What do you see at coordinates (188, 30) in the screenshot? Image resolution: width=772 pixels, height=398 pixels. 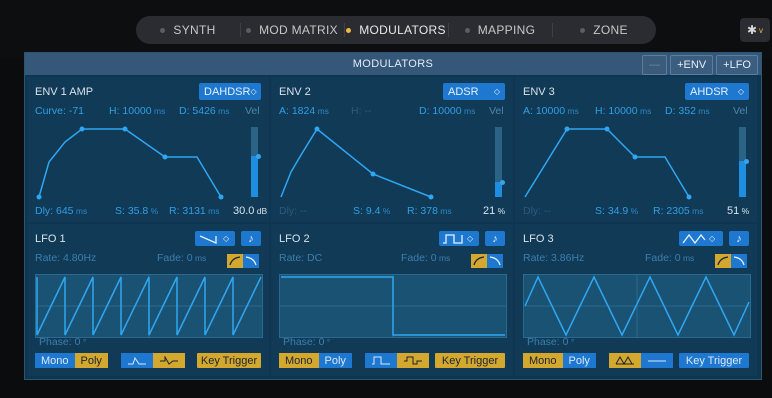 I see `tab-synth: SYNTH` at bounding box center [188, 30].